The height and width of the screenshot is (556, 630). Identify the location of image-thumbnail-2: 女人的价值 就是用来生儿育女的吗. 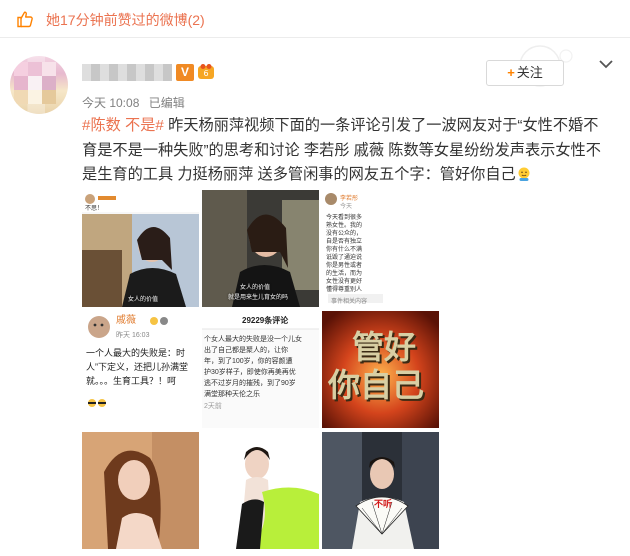
(260, 248).